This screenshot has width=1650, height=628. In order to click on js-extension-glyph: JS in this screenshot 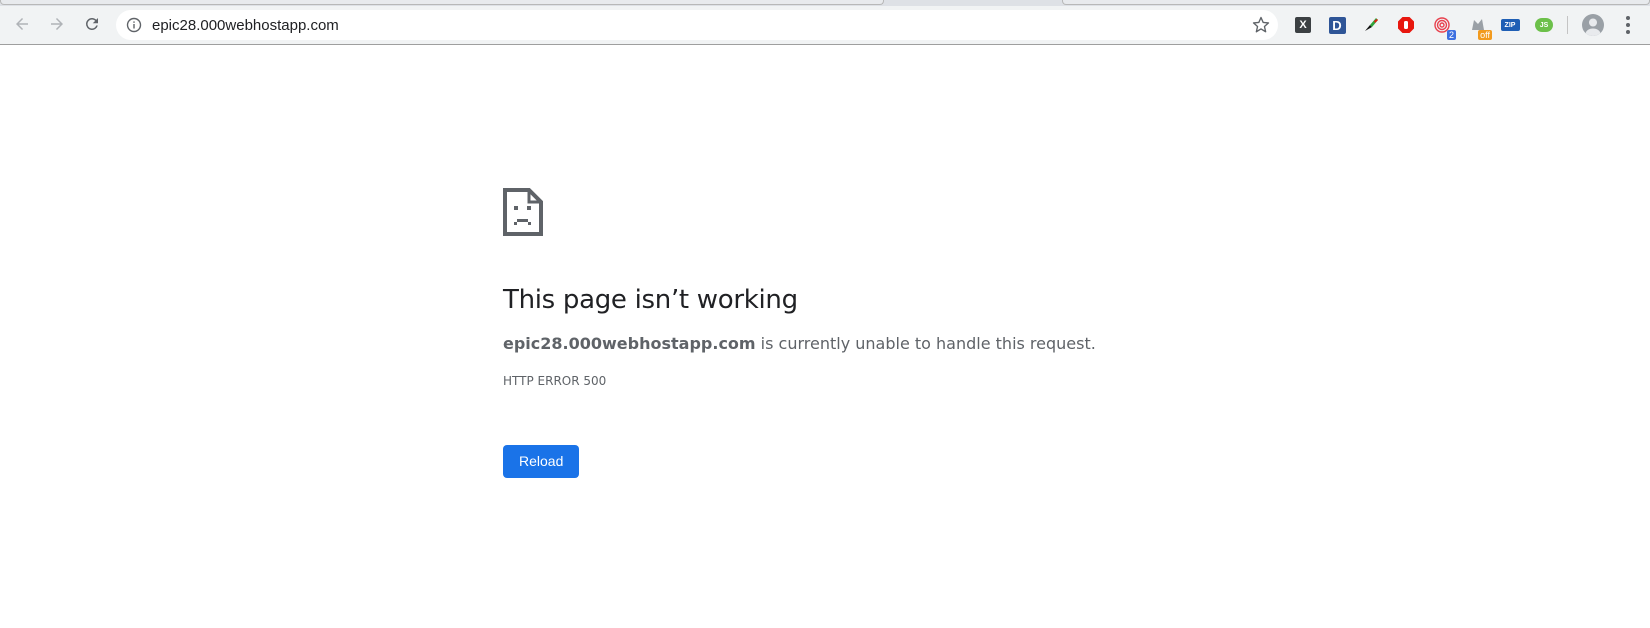, I will do `click(1544, 25)`.